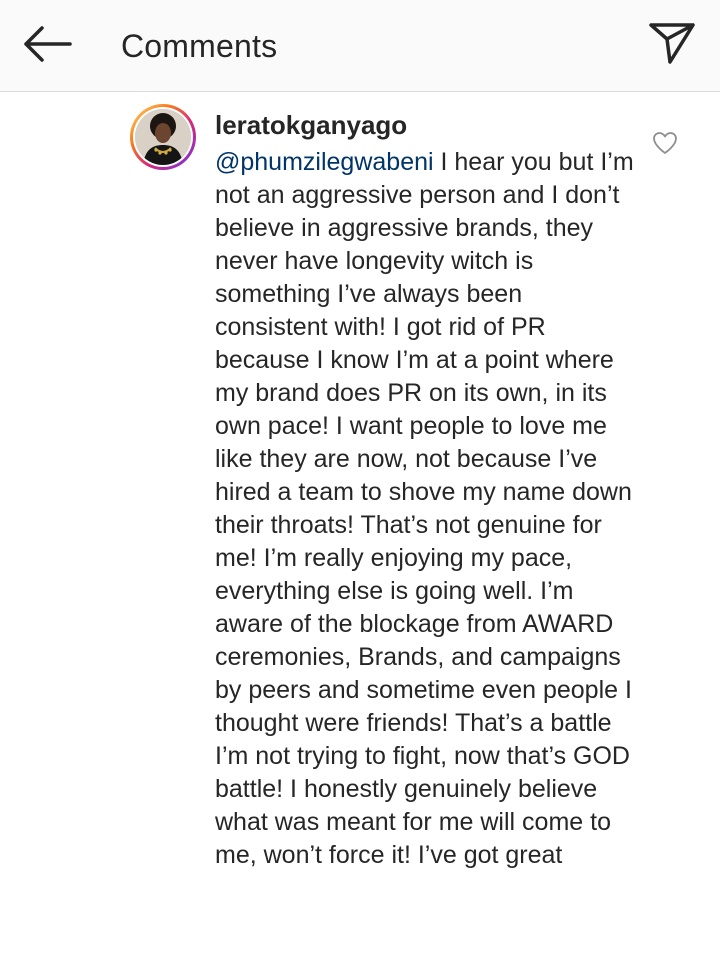  I want to click on back-button, so click(47, 46).